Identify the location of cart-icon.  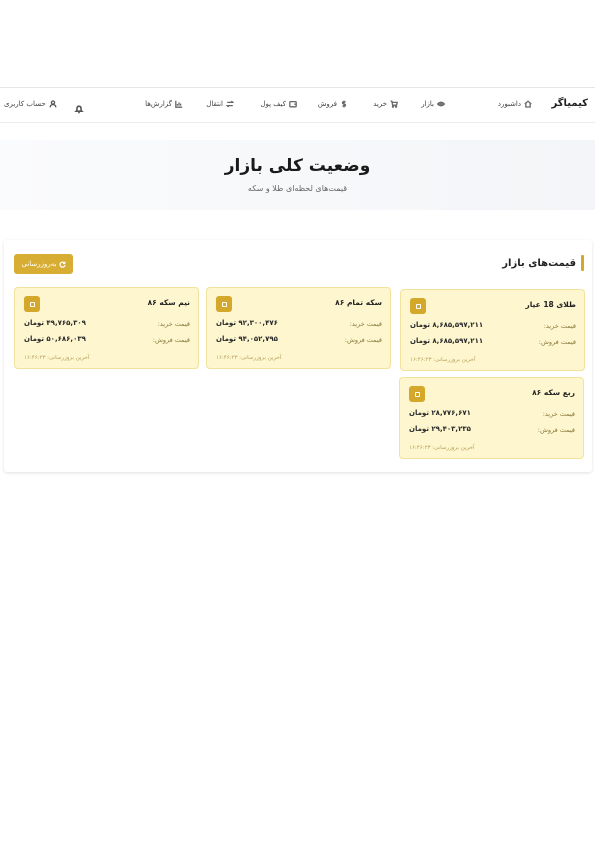
(394, 104).